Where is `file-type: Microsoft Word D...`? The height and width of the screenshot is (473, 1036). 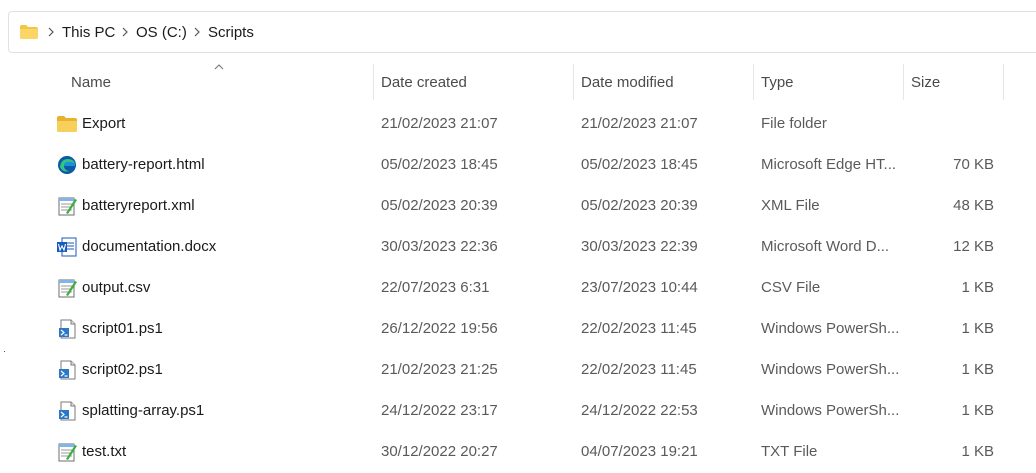 file-type: Microsoft Word D... is located at coordinates (825, 246).